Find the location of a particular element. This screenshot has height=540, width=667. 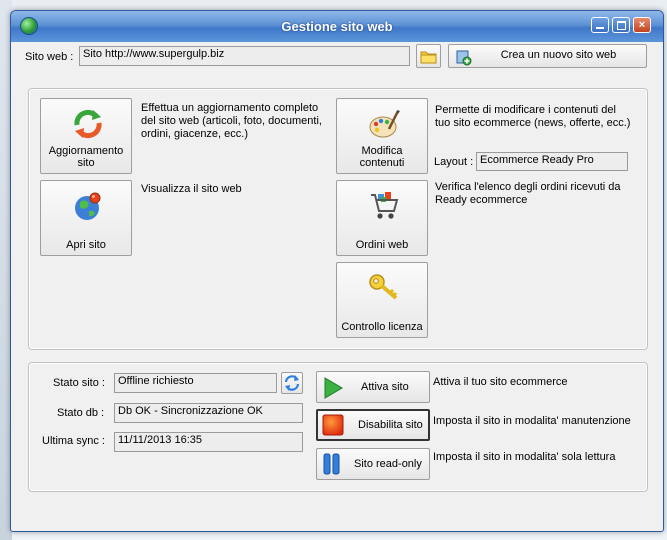

browse-folder-button is located at coordinates (428, 56).